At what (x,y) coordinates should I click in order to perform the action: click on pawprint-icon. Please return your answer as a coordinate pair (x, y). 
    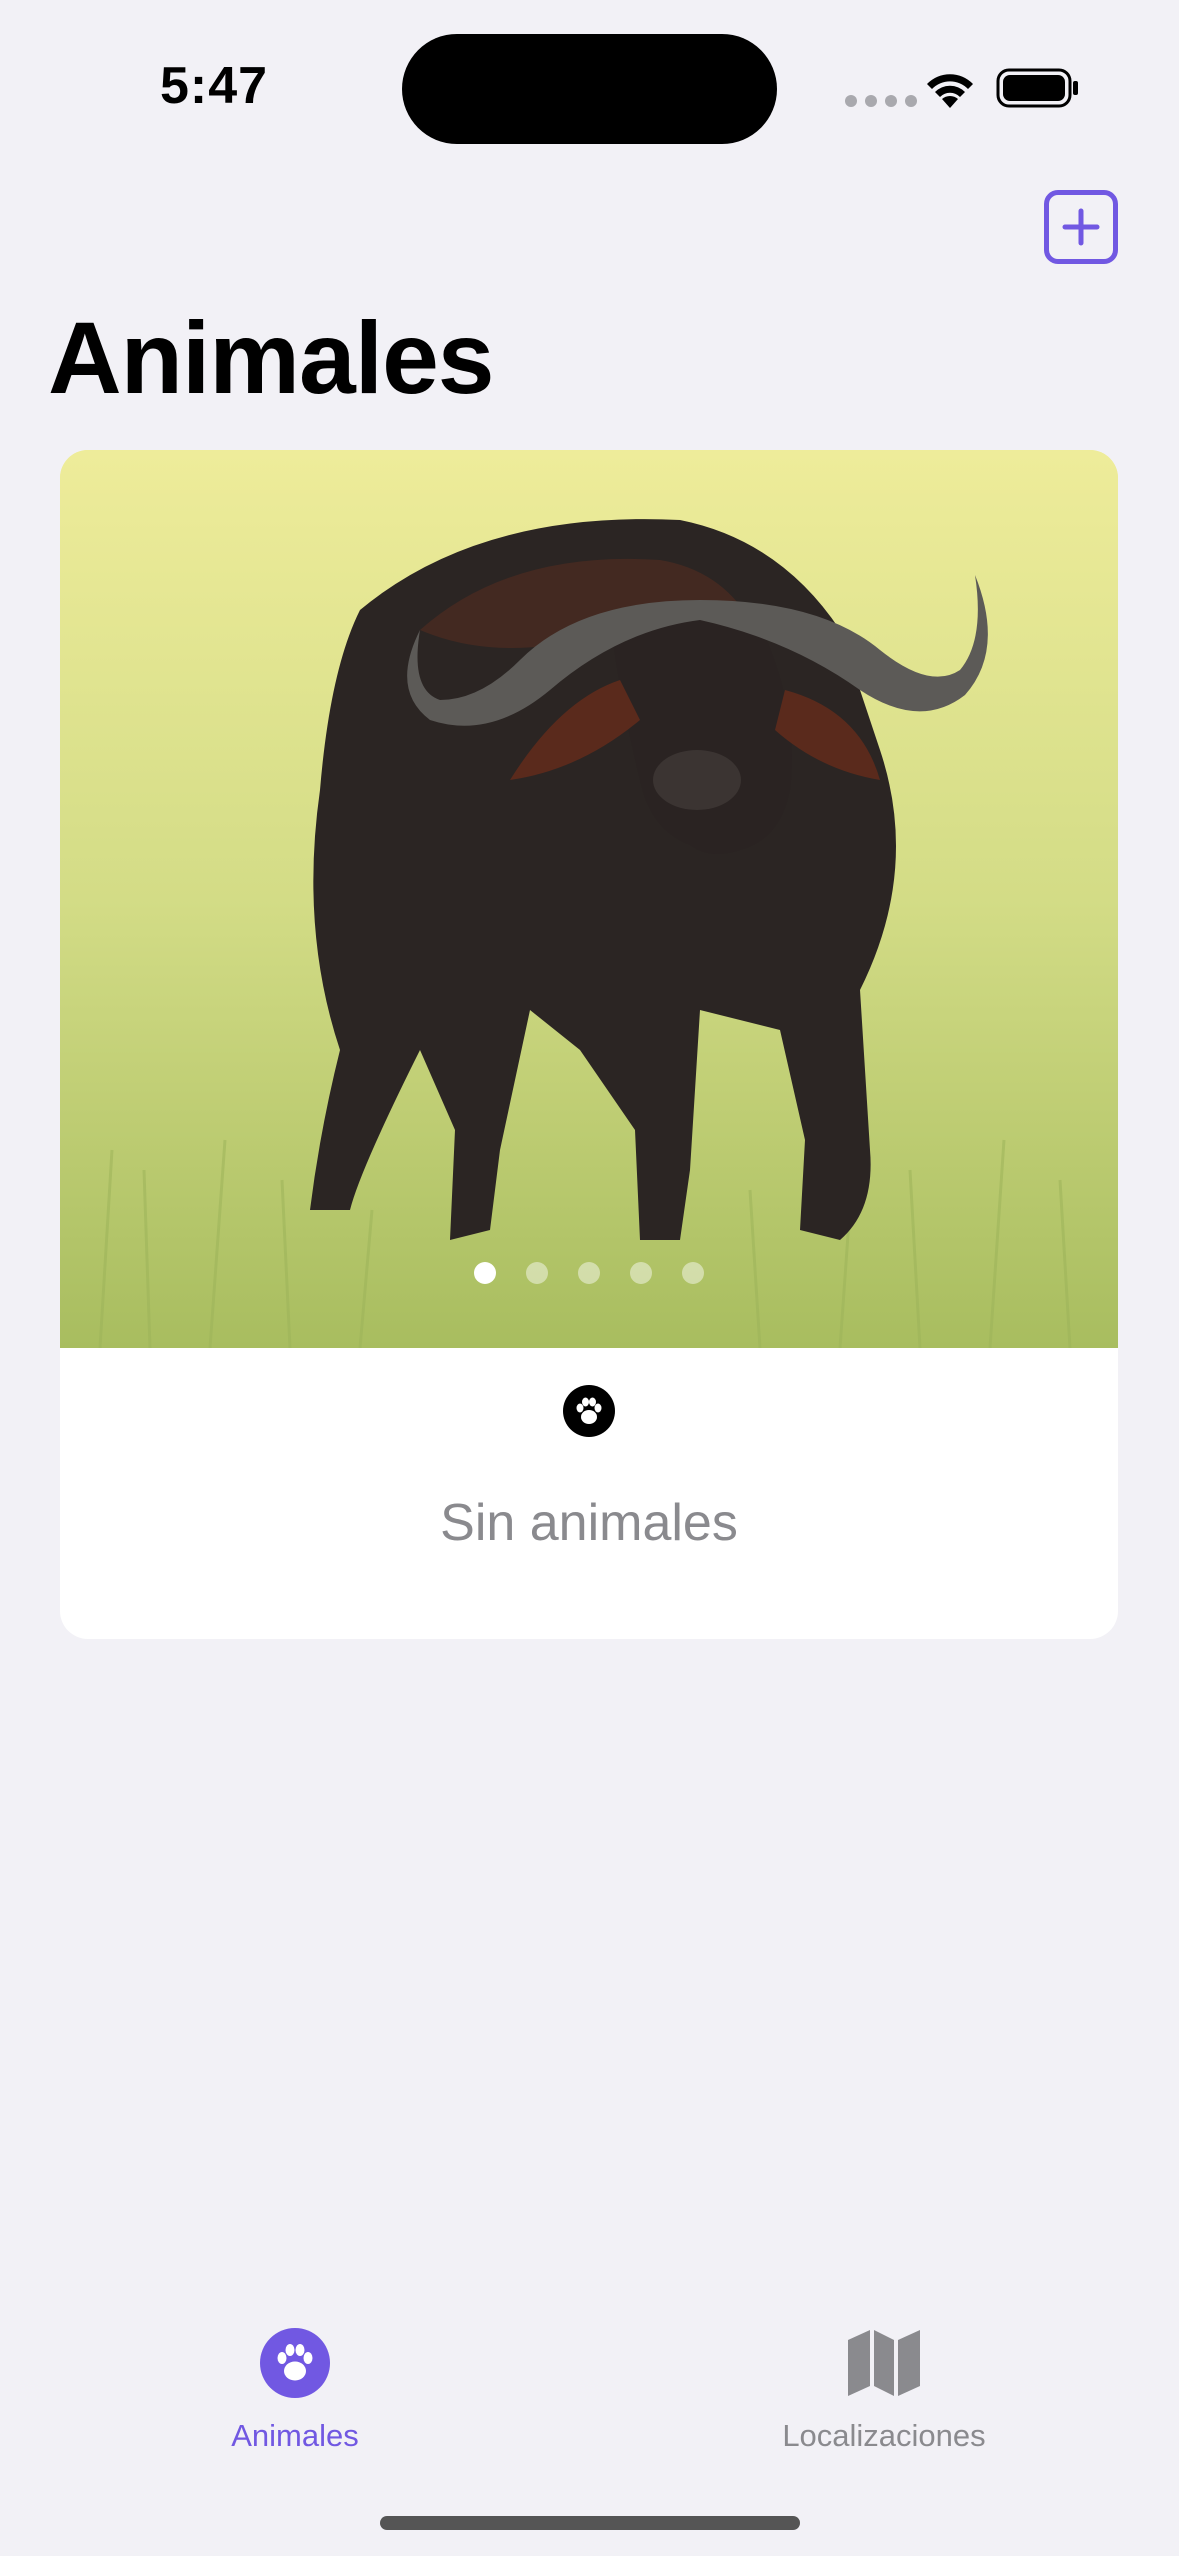
    Looking at the image, I should click on (589, 1411).